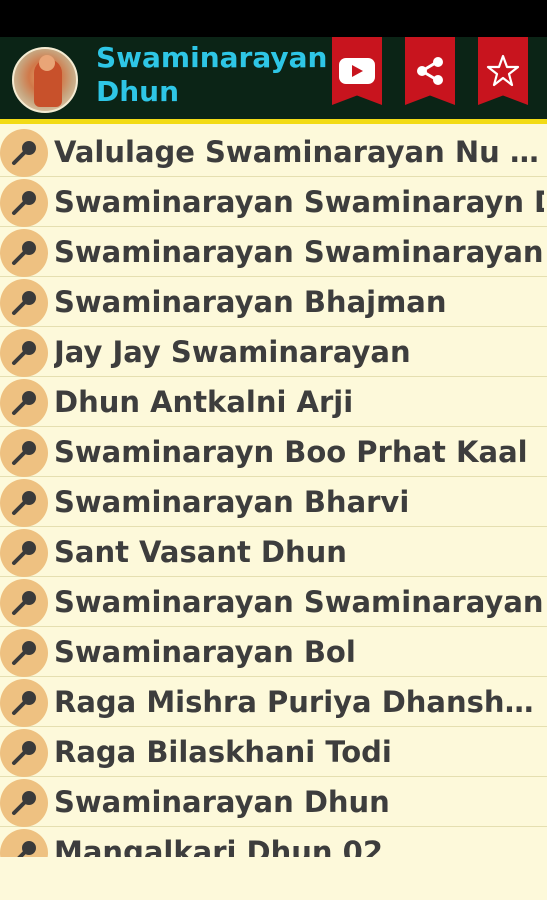 The height and width of the screenshot is (900, 547). I want to click on song-item: Swaminarayn Boo Prhat Kaal, so click(273, 452).